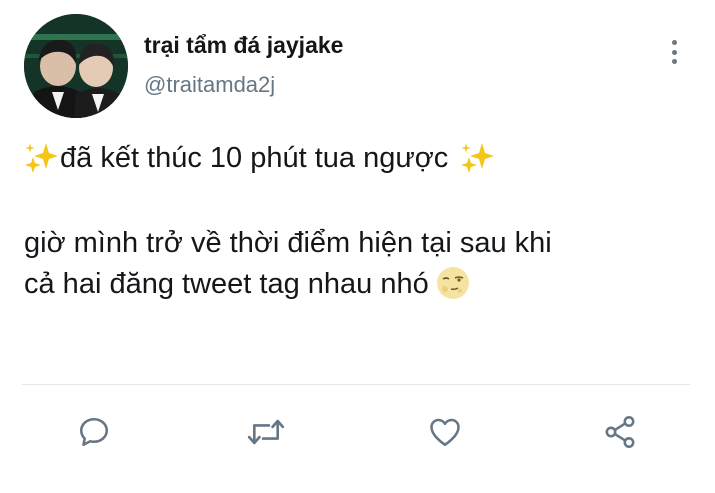  I want to click on heart-icon, so click(445, 432).